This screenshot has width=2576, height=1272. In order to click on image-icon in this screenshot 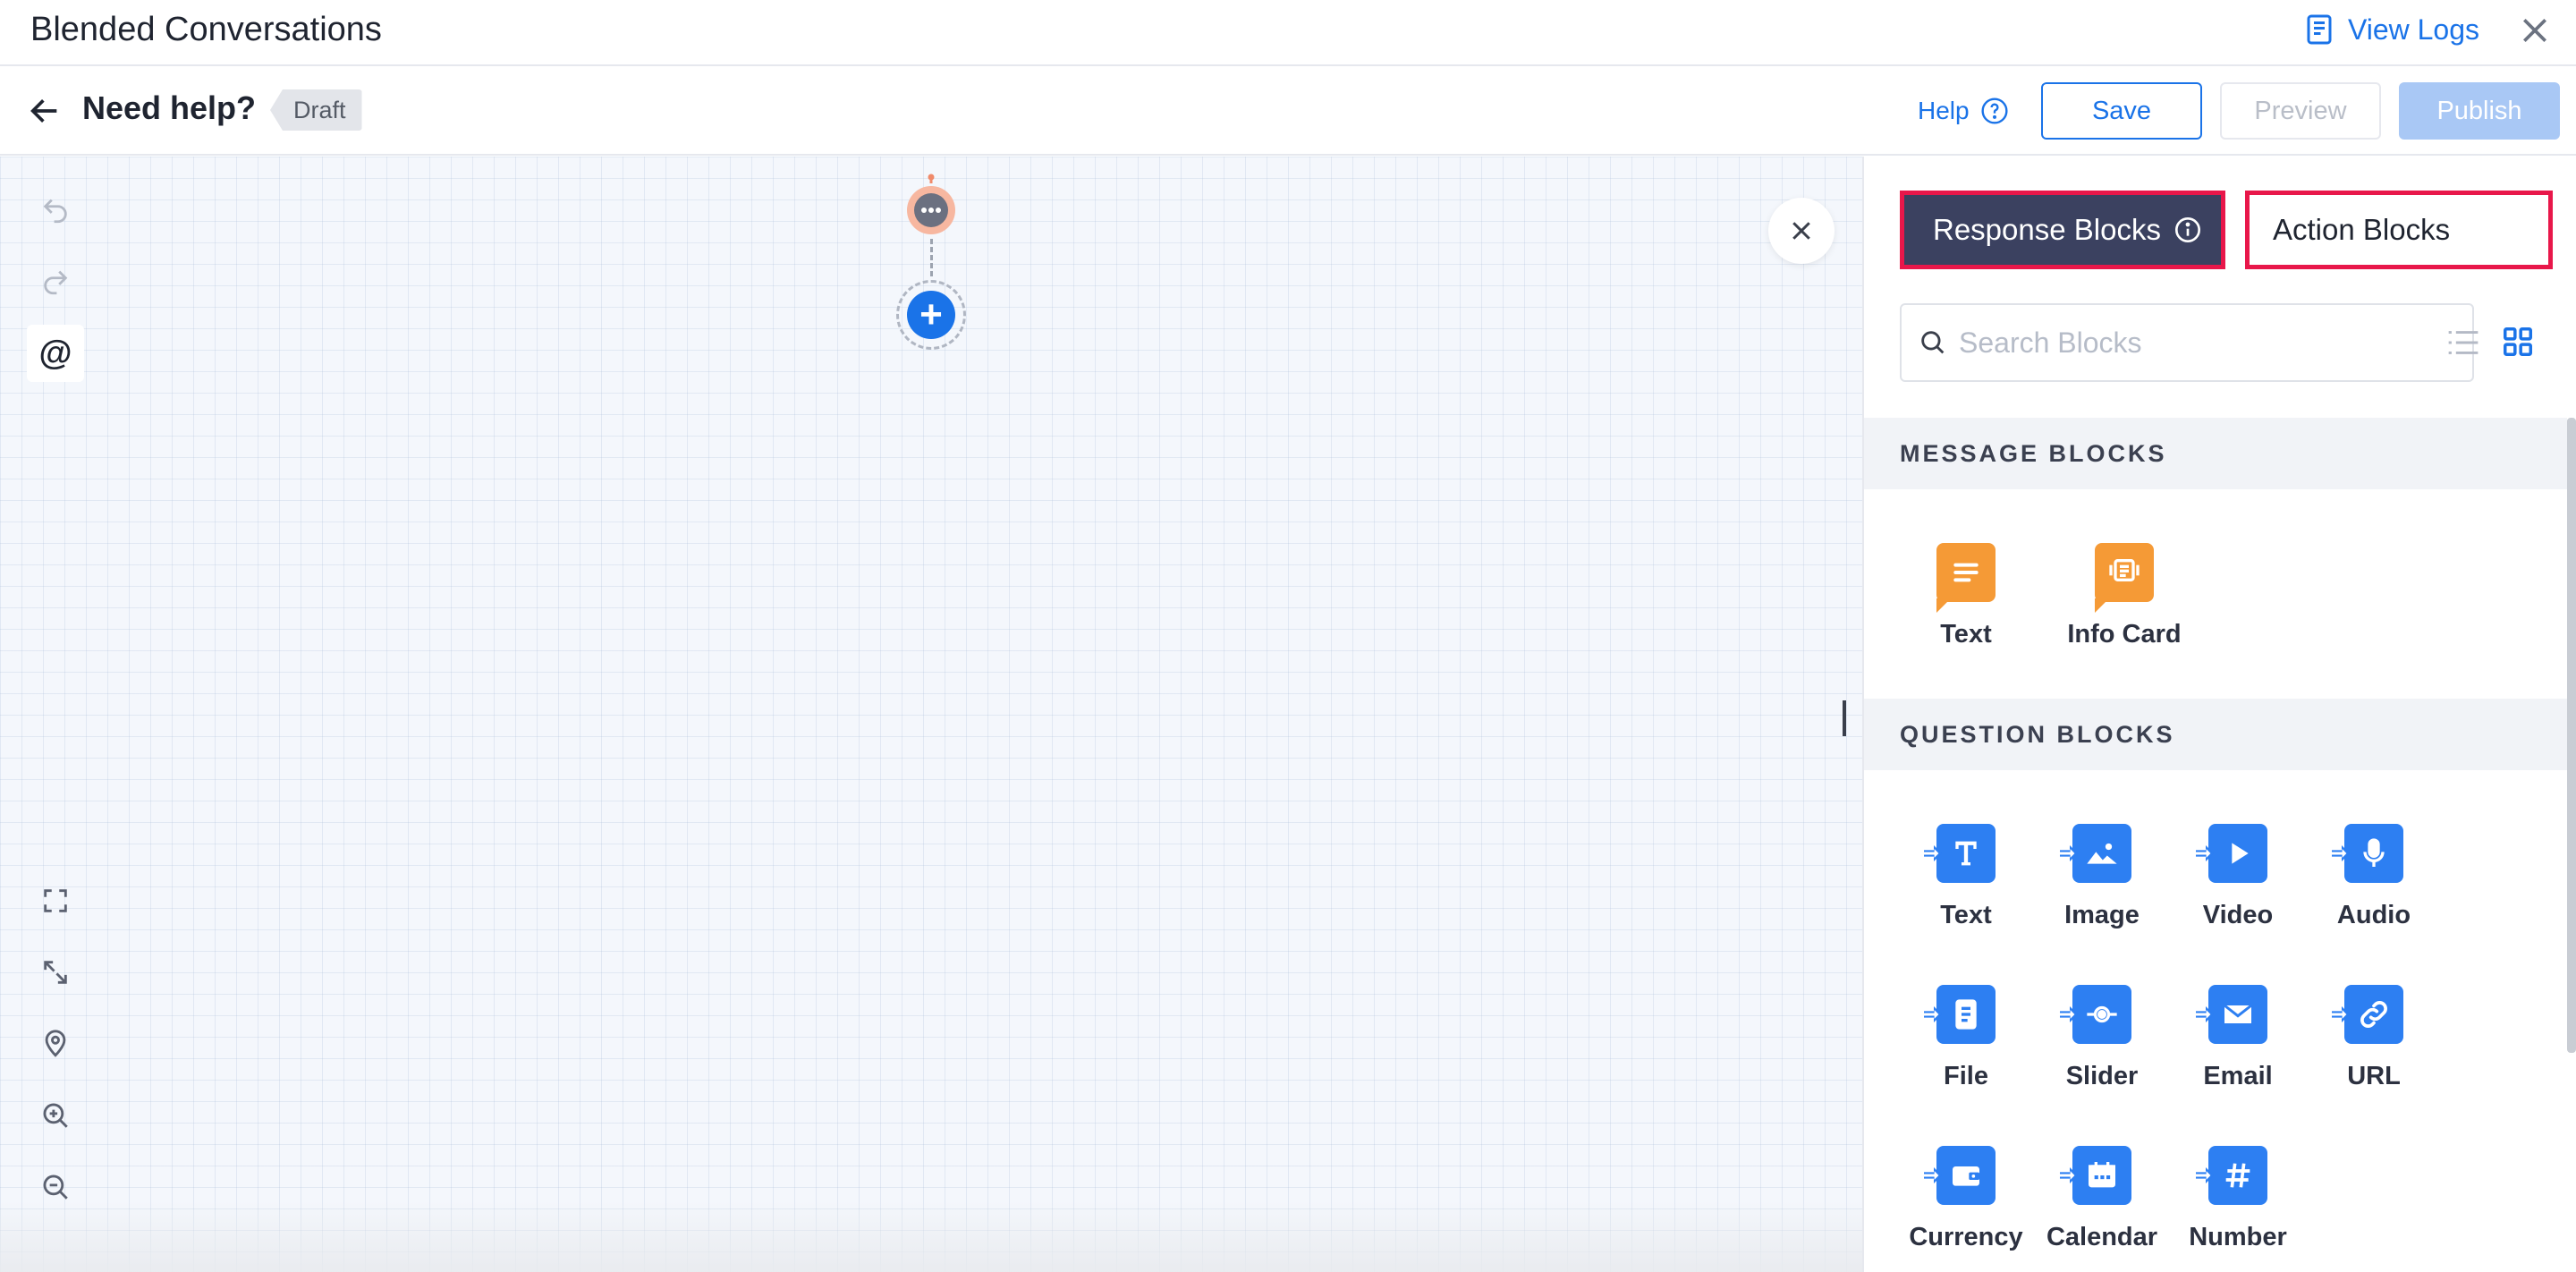, I will do `click(2101, 853)`.